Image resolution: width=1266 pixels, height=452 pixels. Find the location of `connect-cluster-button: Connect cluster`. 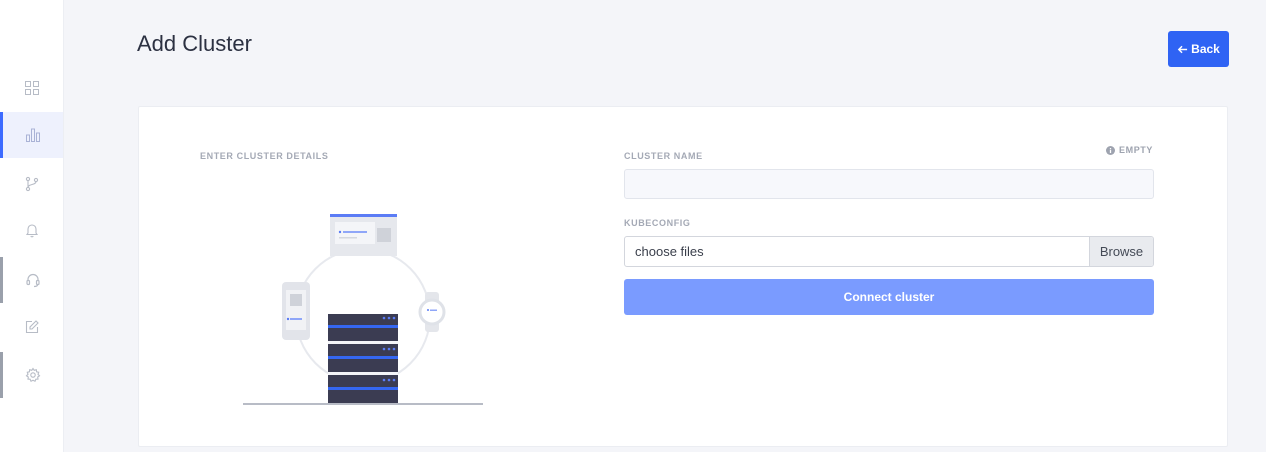

connect-cluster-button: Connect cluster is located at coordinates (889, 297).